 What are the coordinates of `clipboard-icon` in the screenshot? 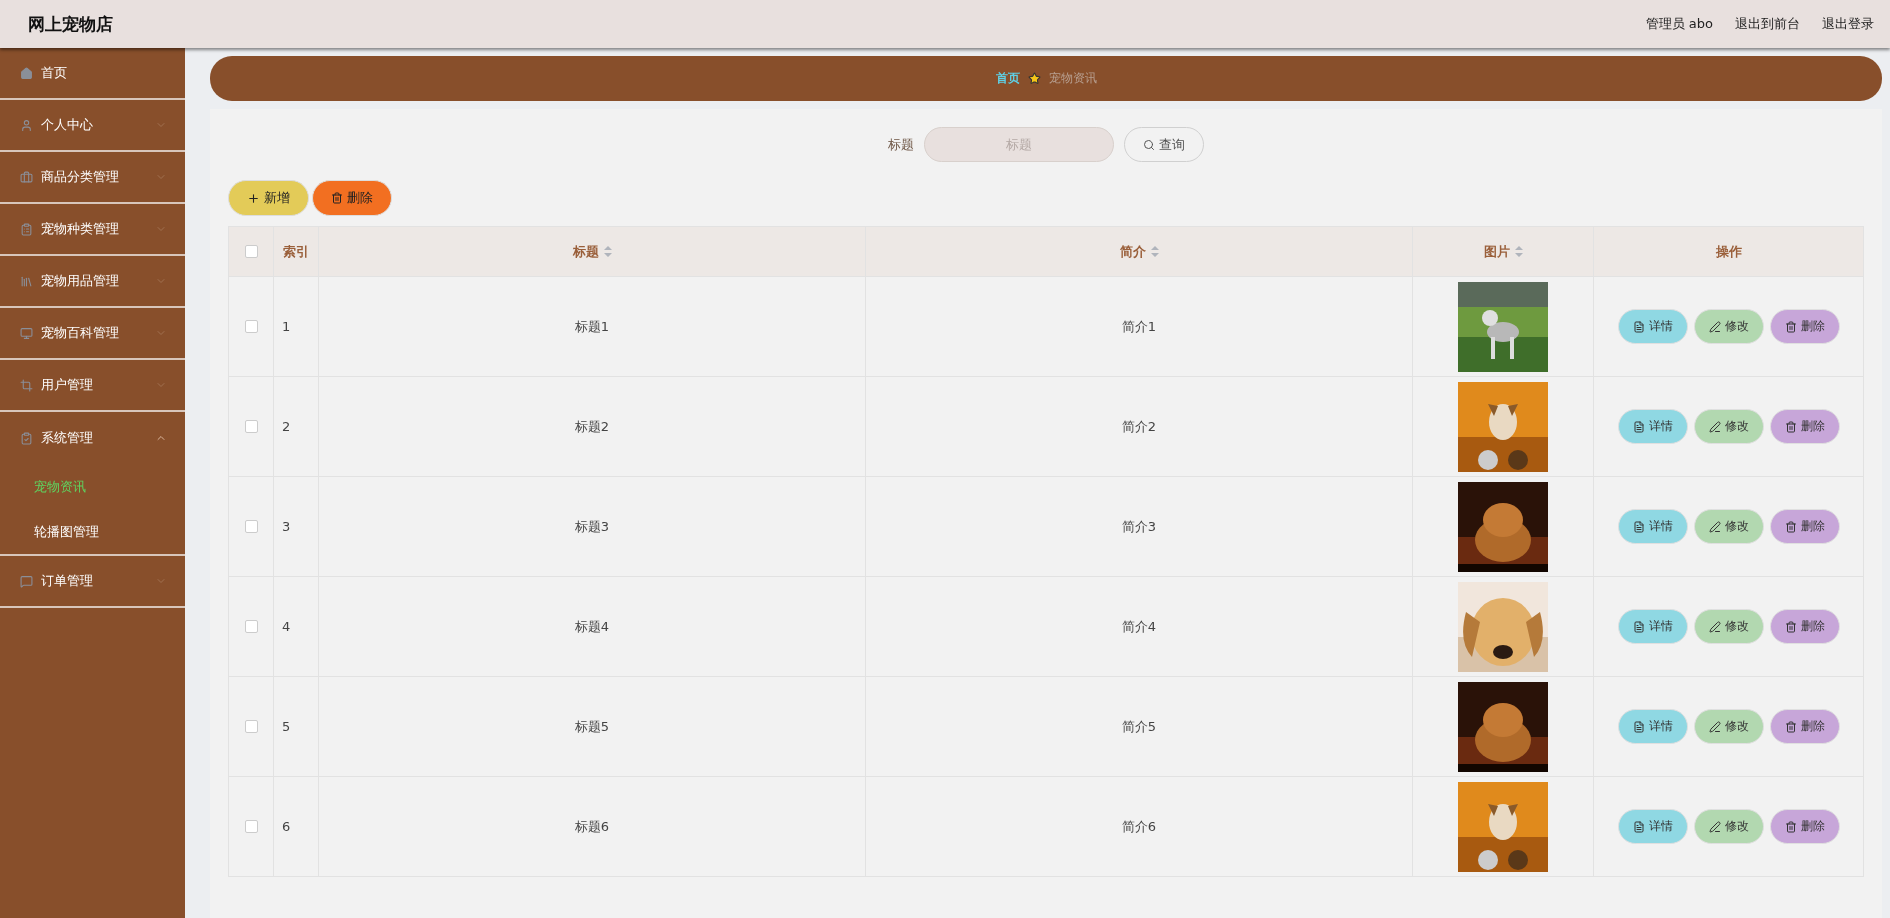 It's located at (26, 229).